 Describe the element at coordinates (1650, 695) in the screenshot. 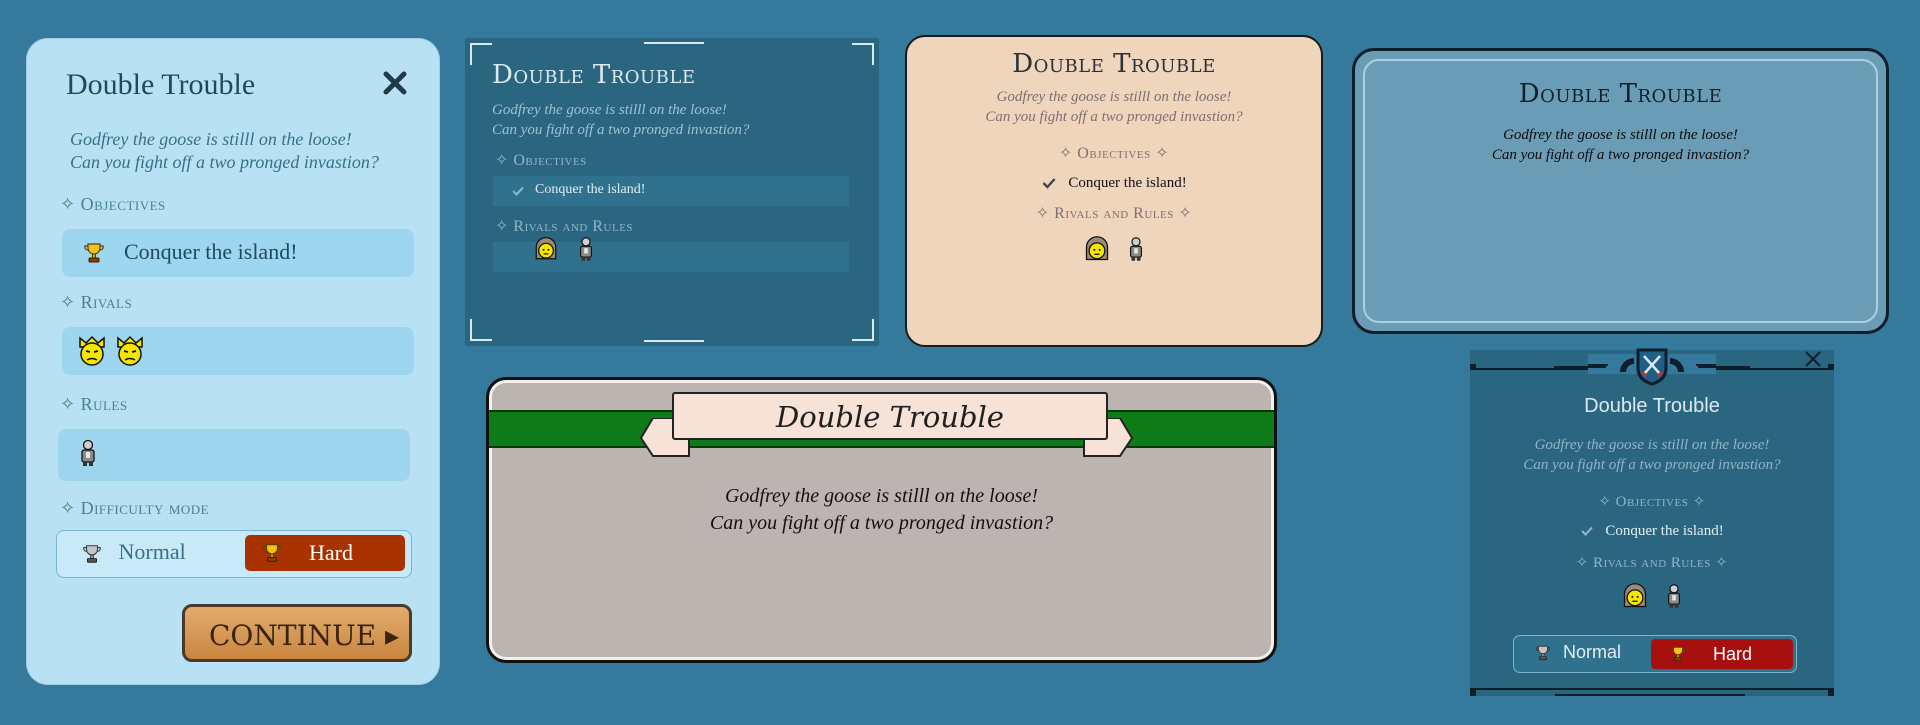

I see `bottom-bar` at that location.